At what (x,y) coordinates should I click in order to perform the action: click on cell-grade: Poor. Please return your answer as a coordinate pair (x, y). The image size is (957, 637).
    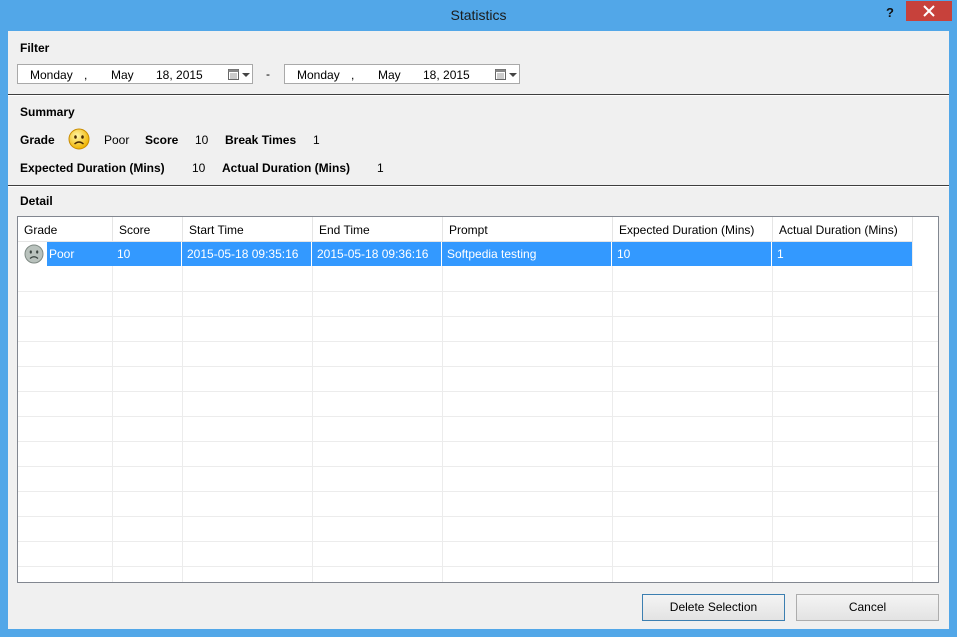
    Looking at the image, I should click on (65, 254).